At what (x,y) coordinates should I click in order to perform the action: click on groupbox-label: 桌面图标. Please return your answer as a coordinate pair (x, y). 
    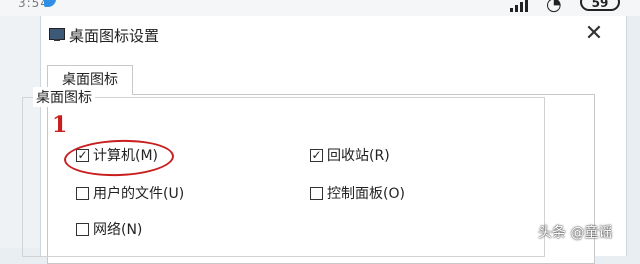
    Looking at the image, I should click on (64, 97).